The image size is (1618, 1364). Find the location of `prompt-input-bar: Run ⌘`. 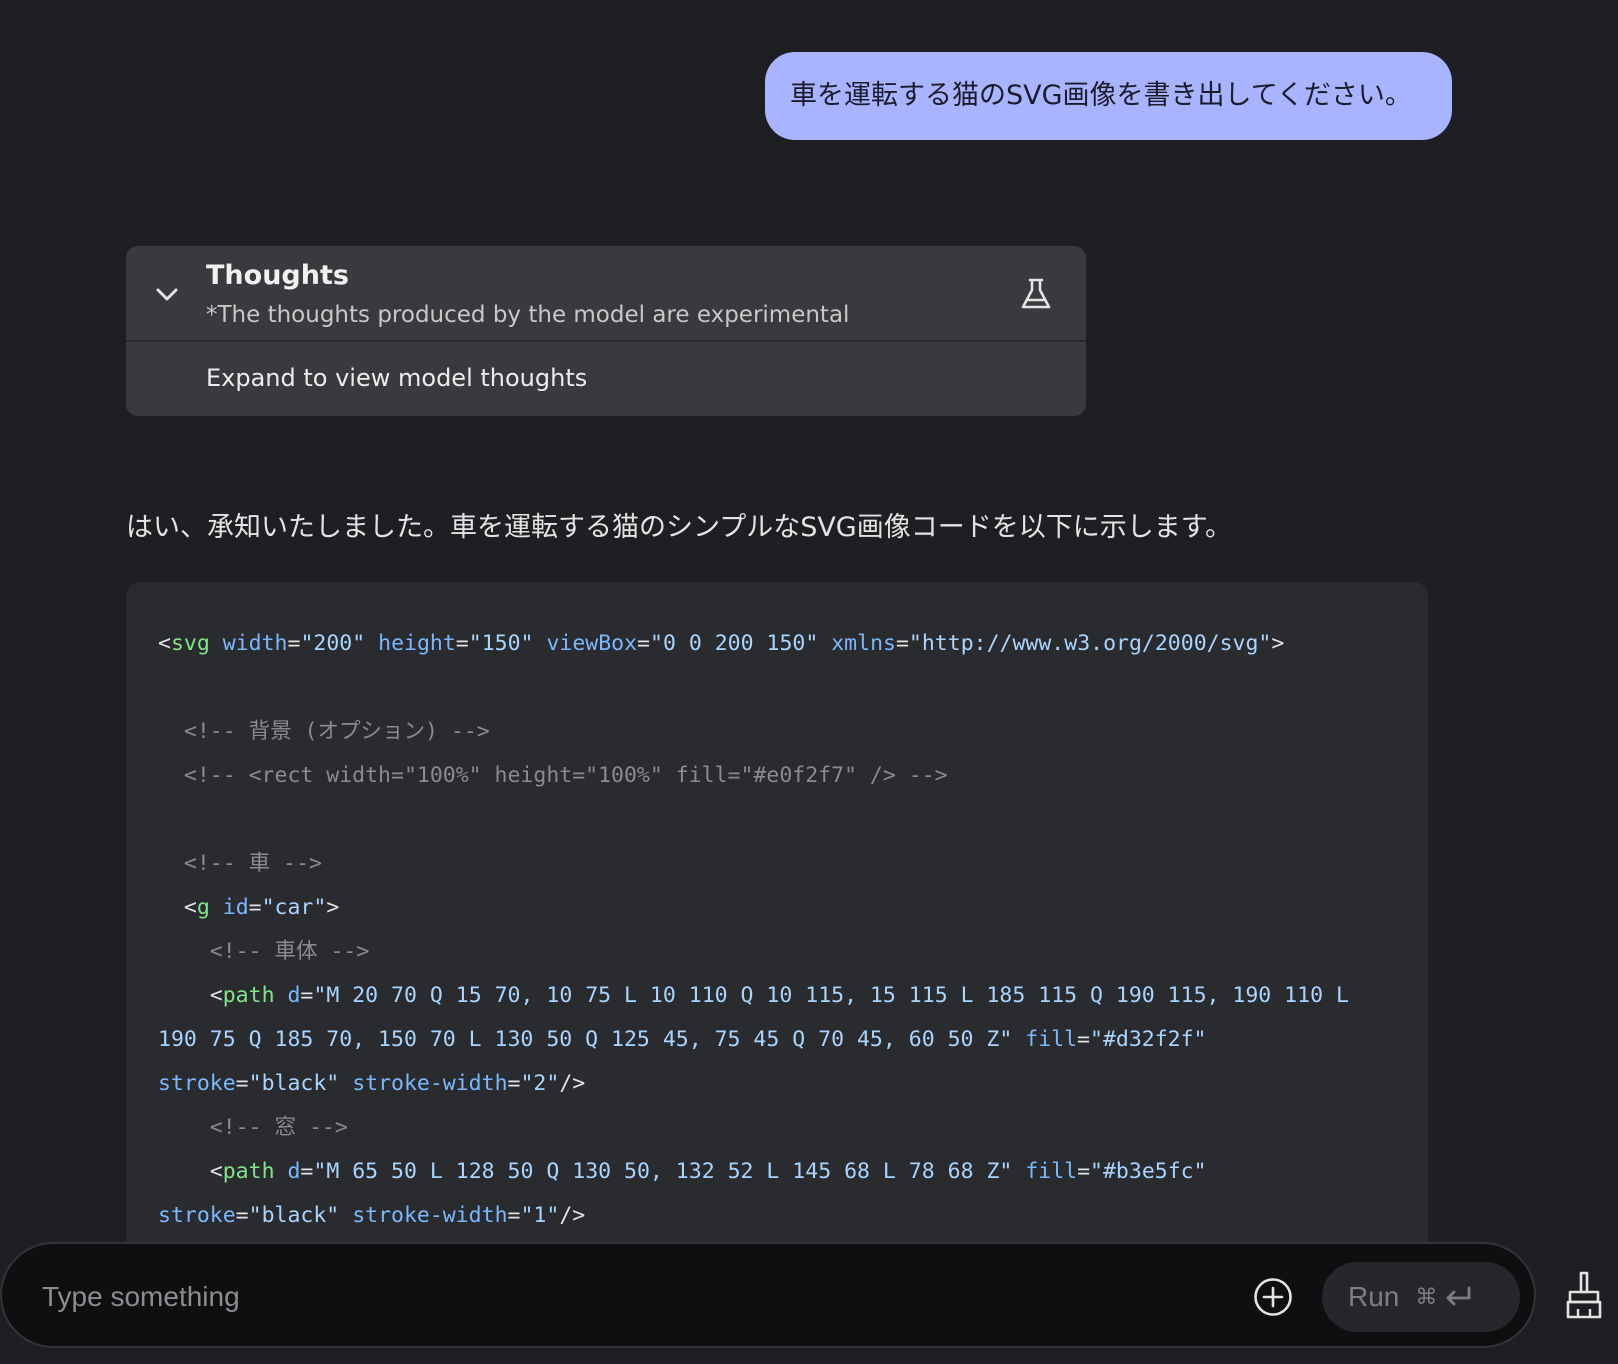

prompt-input-bar: Run ⌘ is located at coordinates (768, 1295).